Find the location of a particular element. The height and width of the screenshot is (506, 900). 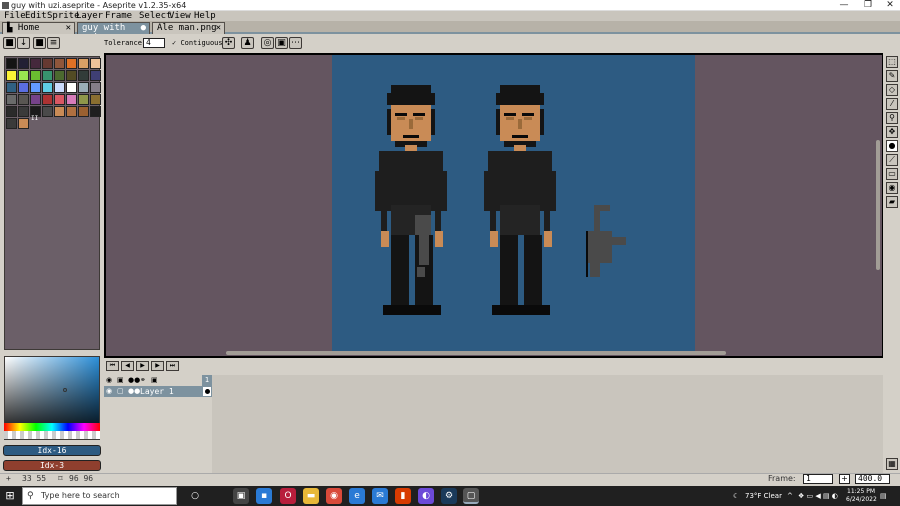

background-color-button: Idx-3 is located at coordinates (52, 465).